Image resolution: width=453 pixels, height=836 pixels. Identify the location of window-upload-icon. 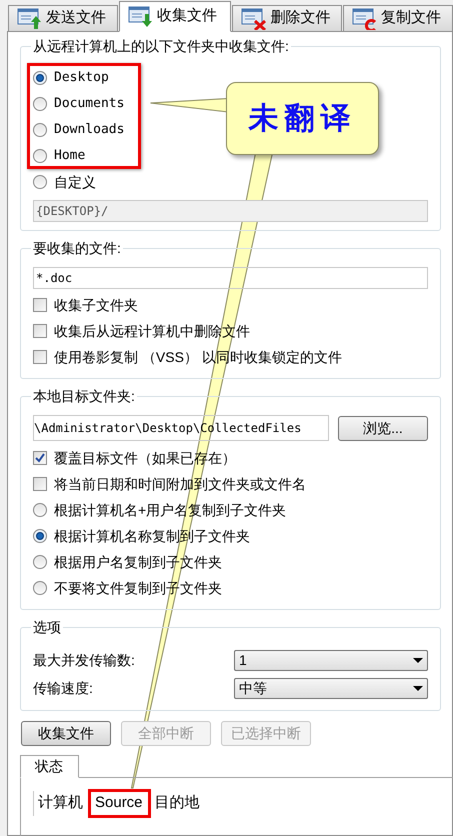
(29, 19).